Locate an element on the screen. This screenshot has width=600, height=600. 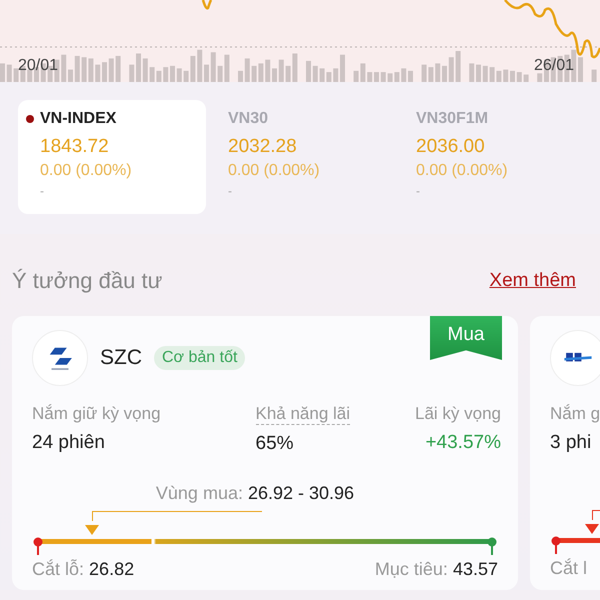
signal-ribbon: Mua is located at coordinates (466, 338).